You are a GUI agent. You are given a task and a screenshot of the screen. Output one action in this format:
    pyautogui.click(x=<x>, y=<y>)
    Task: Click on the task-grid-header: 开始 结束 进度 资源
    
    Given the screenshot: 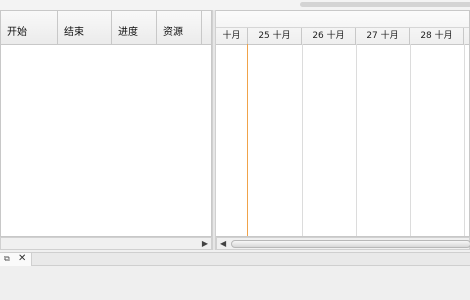 What is the action you would take?
    pyautogui.click(x=106, y=28)
    